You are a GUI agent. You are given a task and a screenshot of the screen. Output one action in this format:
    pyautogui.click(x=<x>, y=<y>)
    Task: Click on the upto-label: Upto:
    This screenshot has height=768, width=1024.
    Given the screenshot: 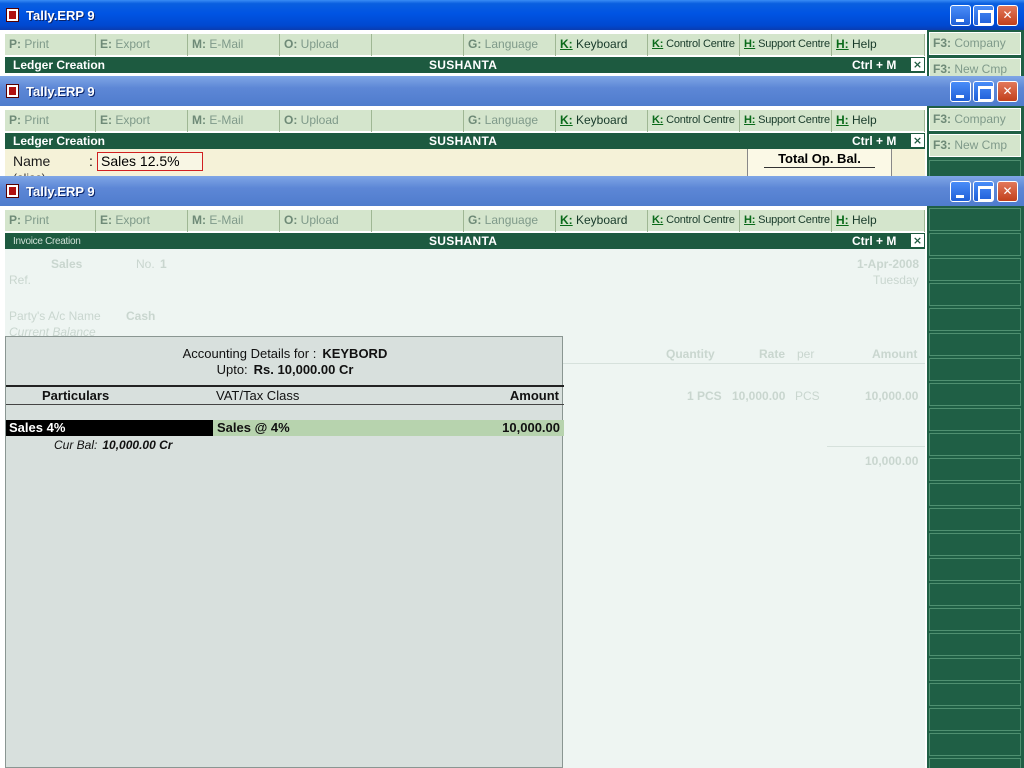 What is the action you would take?
    pyautogui.click(x=232, y=369)
    